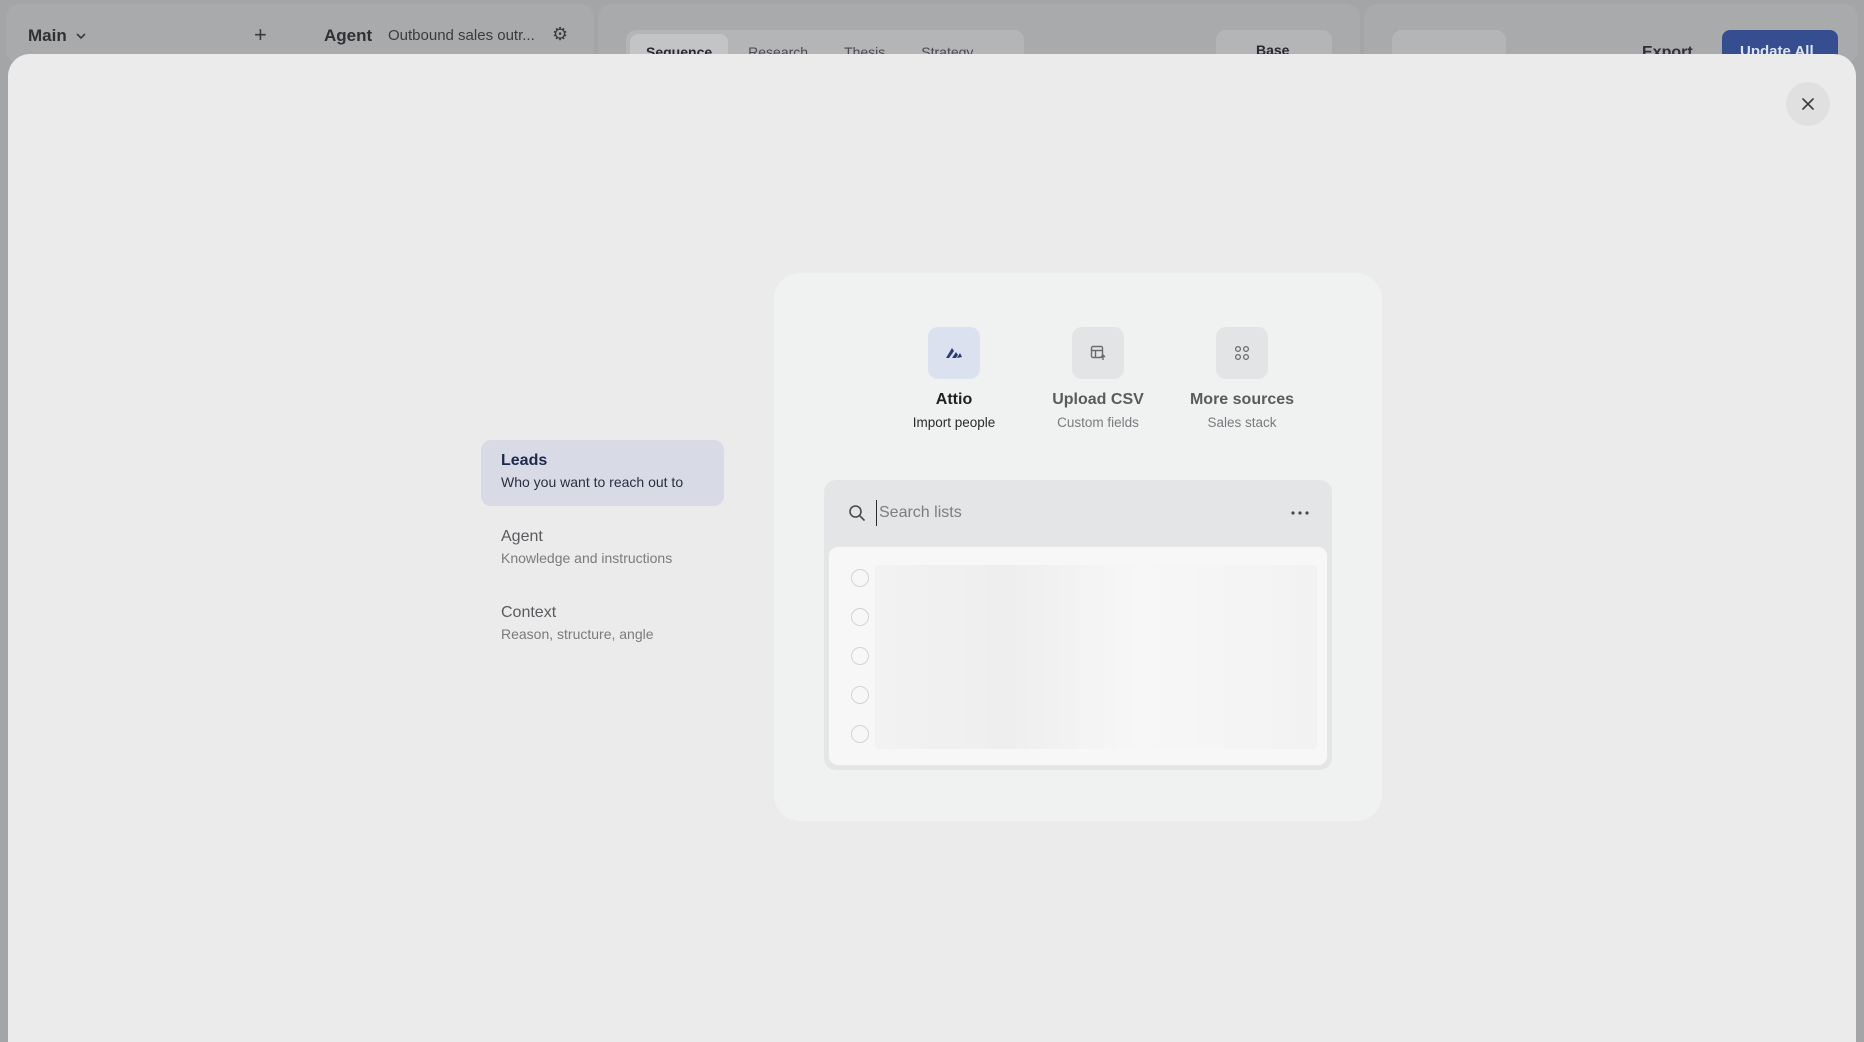 The image size is (1864, 1042). What do you see at coordinates (1066, 513) in the screenshot?
I see `search-lists-input` at bounding box center [1066, 513].